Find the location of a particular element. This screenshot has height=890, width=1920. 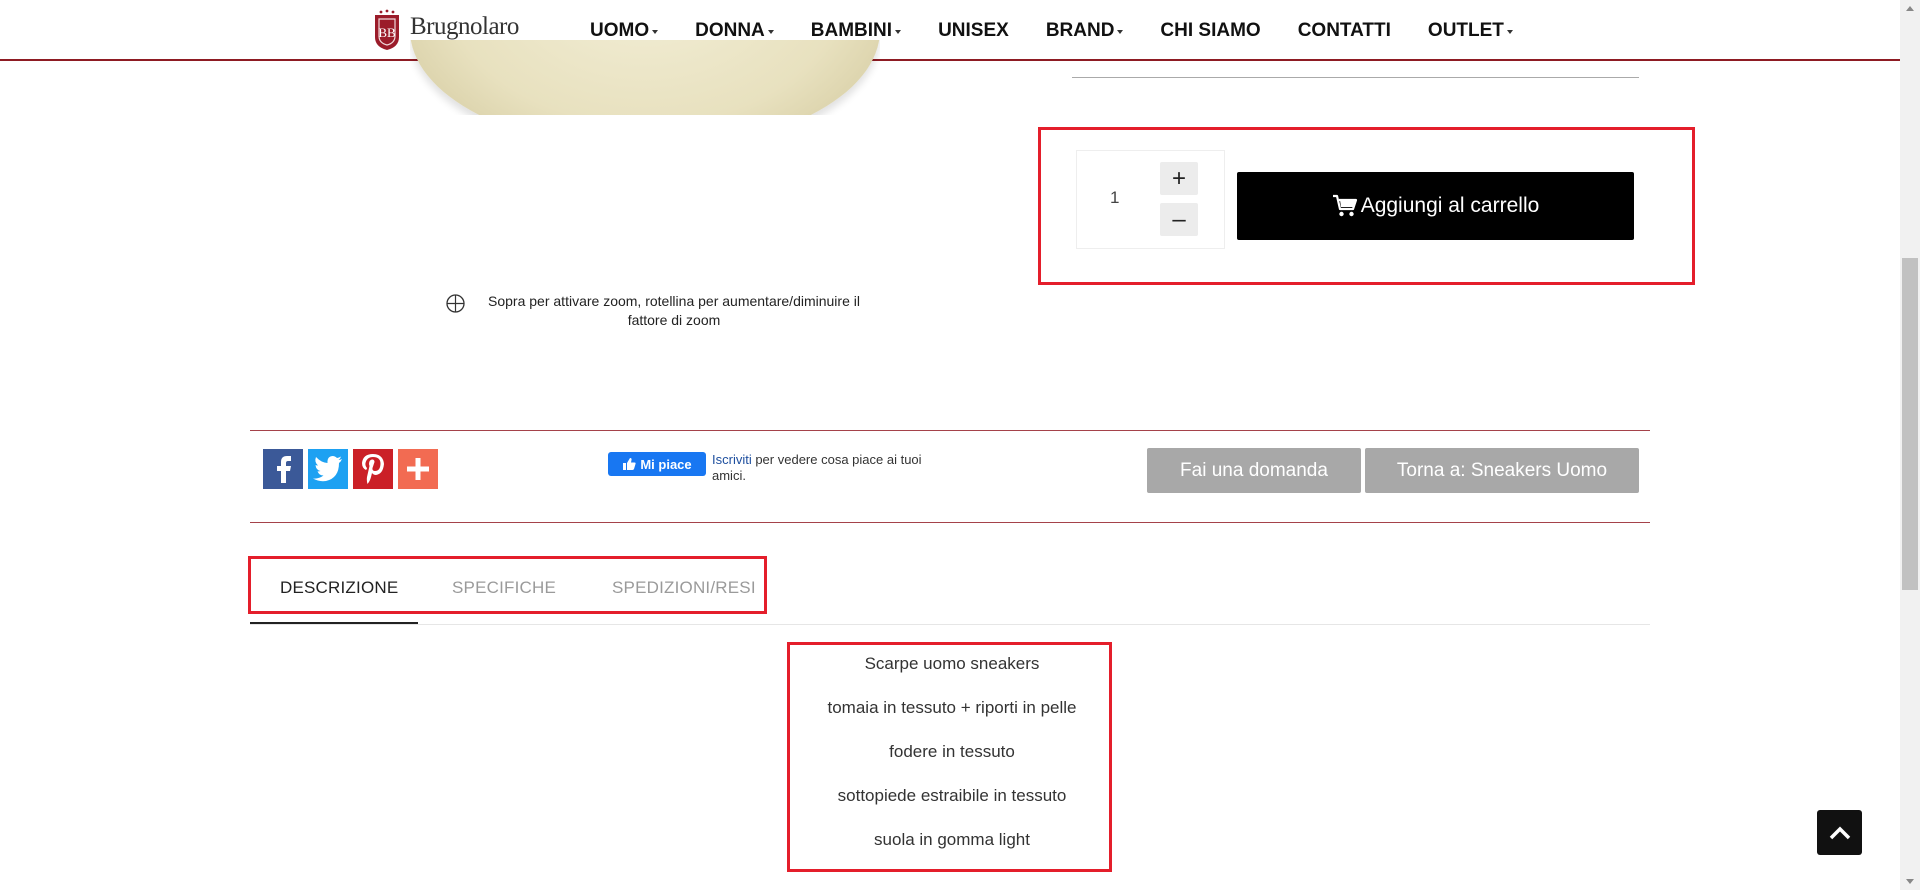

plus-icon is located at coordinates (418, 469).